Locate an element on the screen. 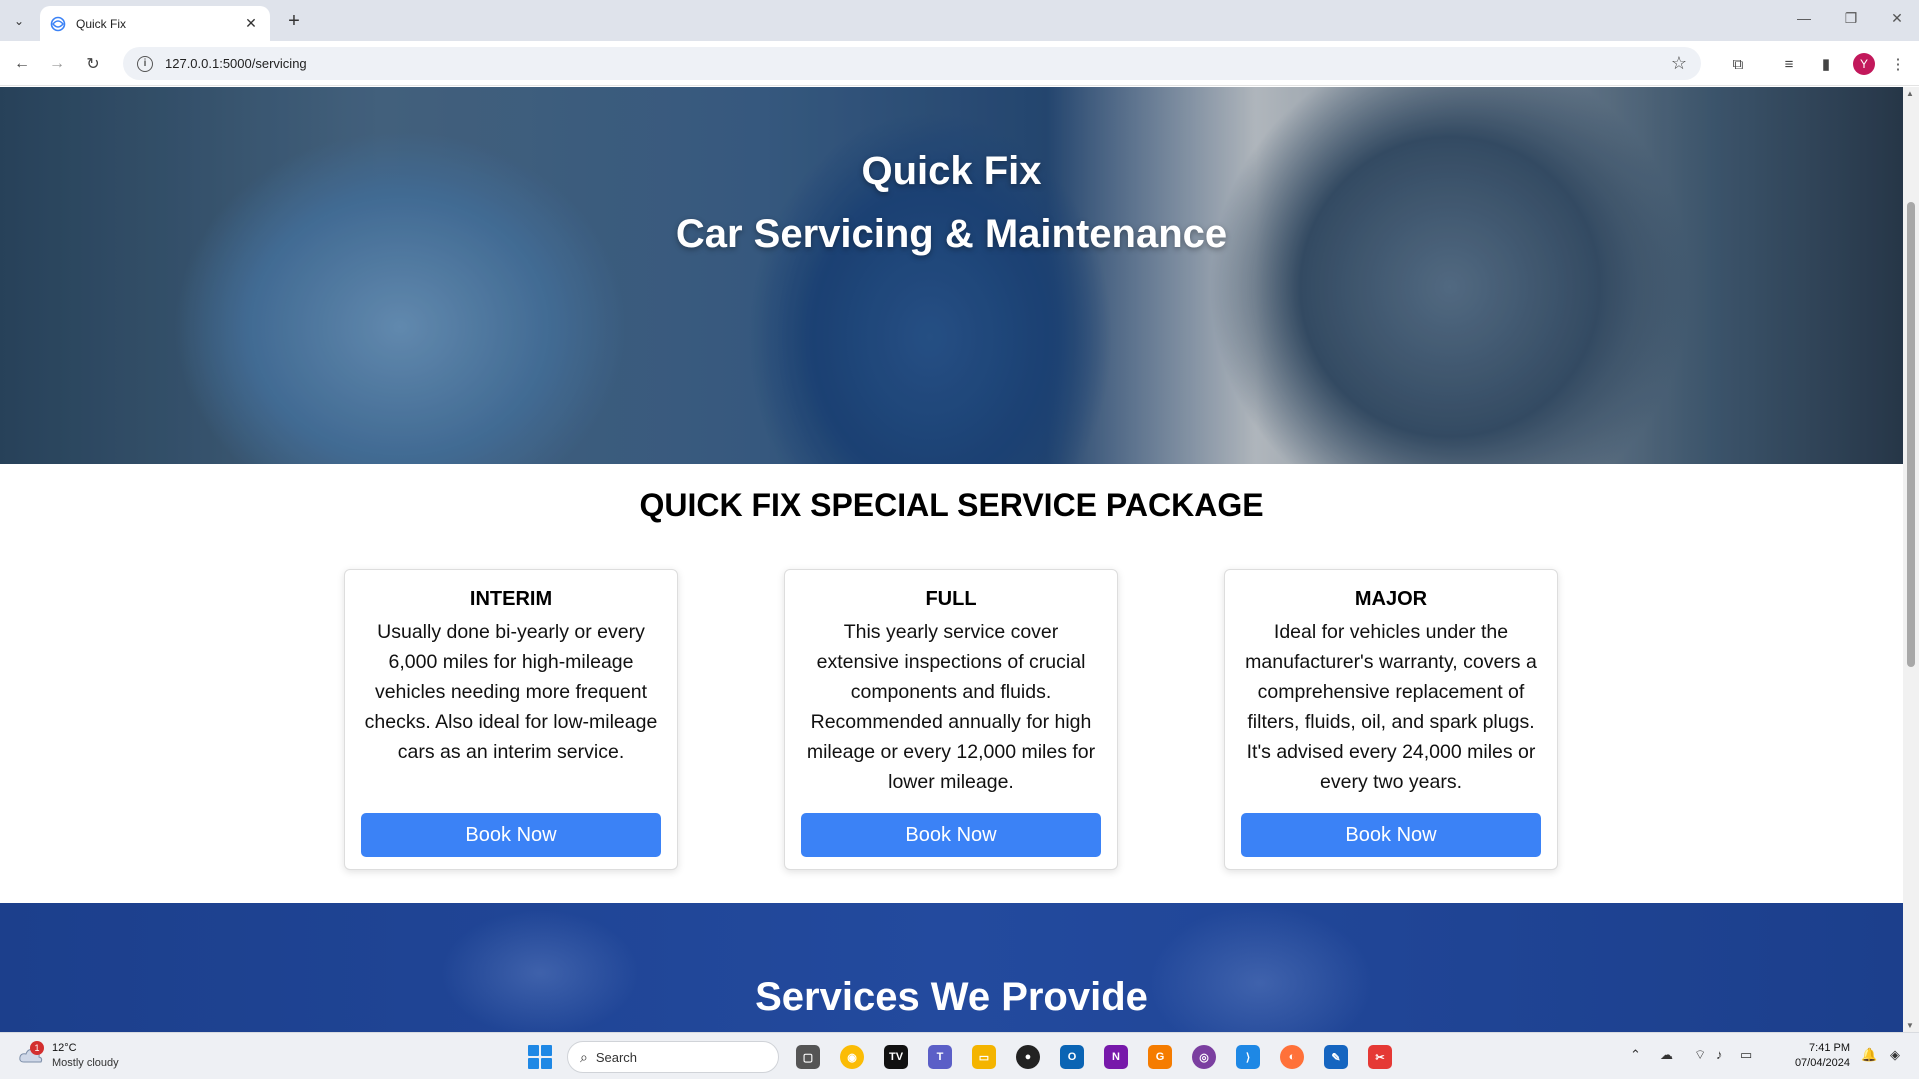 This screenshot has width=1919, height=1079. address-url: 127.0.0.1:5000/servicing is located at coordinates (236, 63).